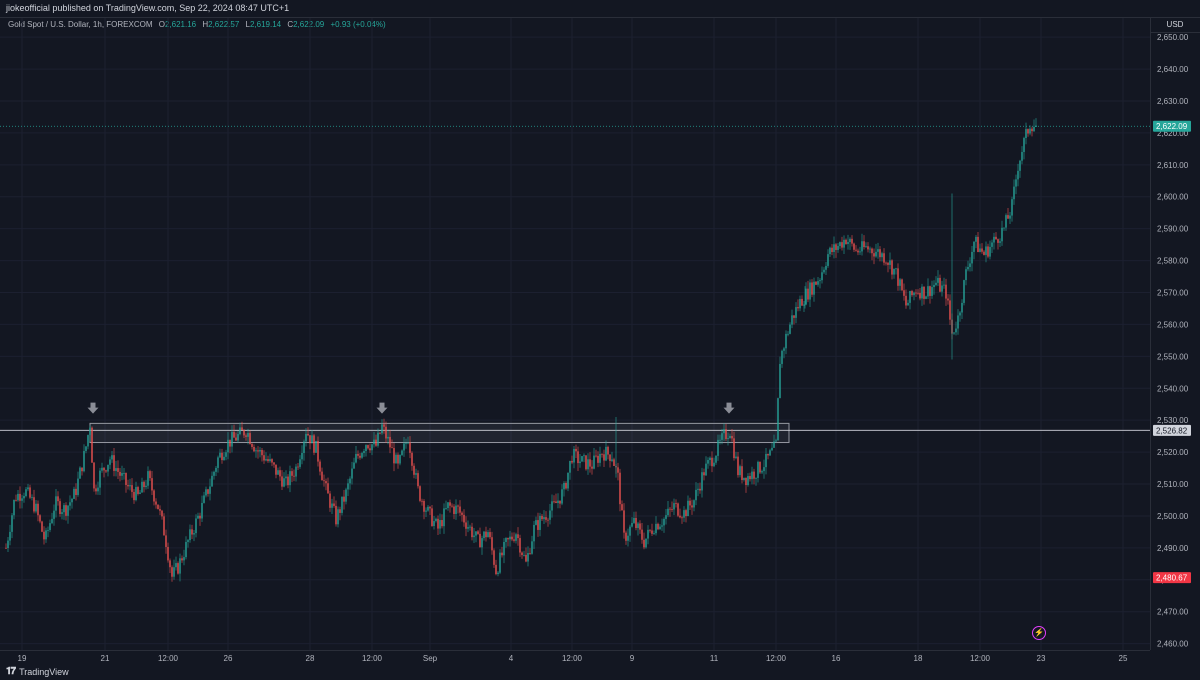  Describe the element at coordinates (310, 658) in the screenshot. I see `time-tick-label: 28` at that location.